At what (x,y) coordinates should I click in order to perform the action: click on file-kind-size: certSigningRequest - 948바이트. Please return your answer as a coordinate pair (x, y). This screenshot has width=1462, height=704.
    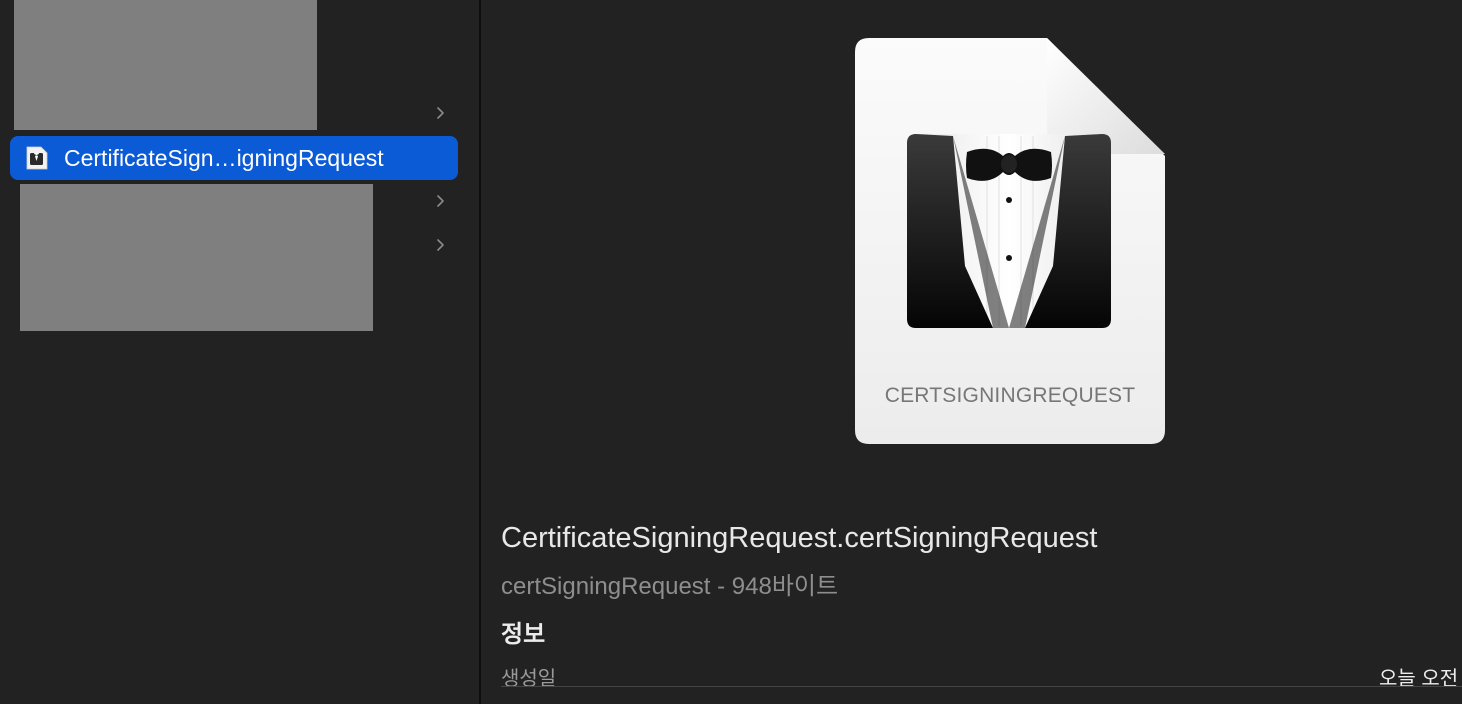
    Looking at the image, I should click on (670, 586).